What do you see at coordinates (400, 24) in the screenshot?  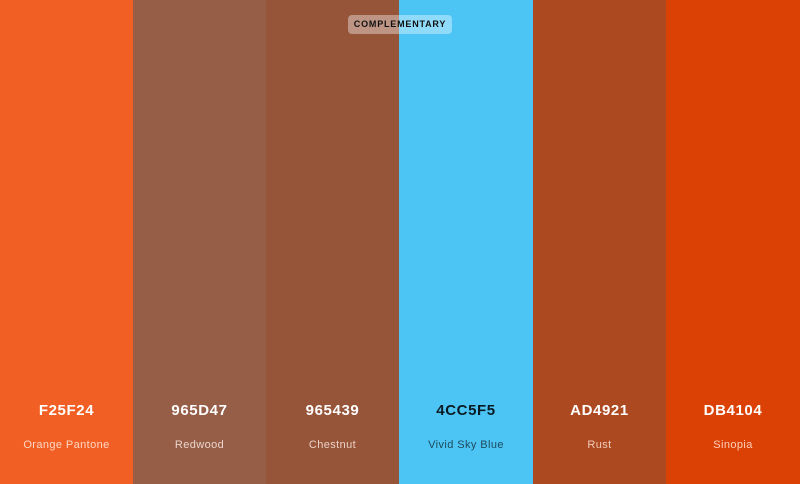 I see `scheme-type-badge: COMPLEMENTARY` at bounding box center [400, 24].